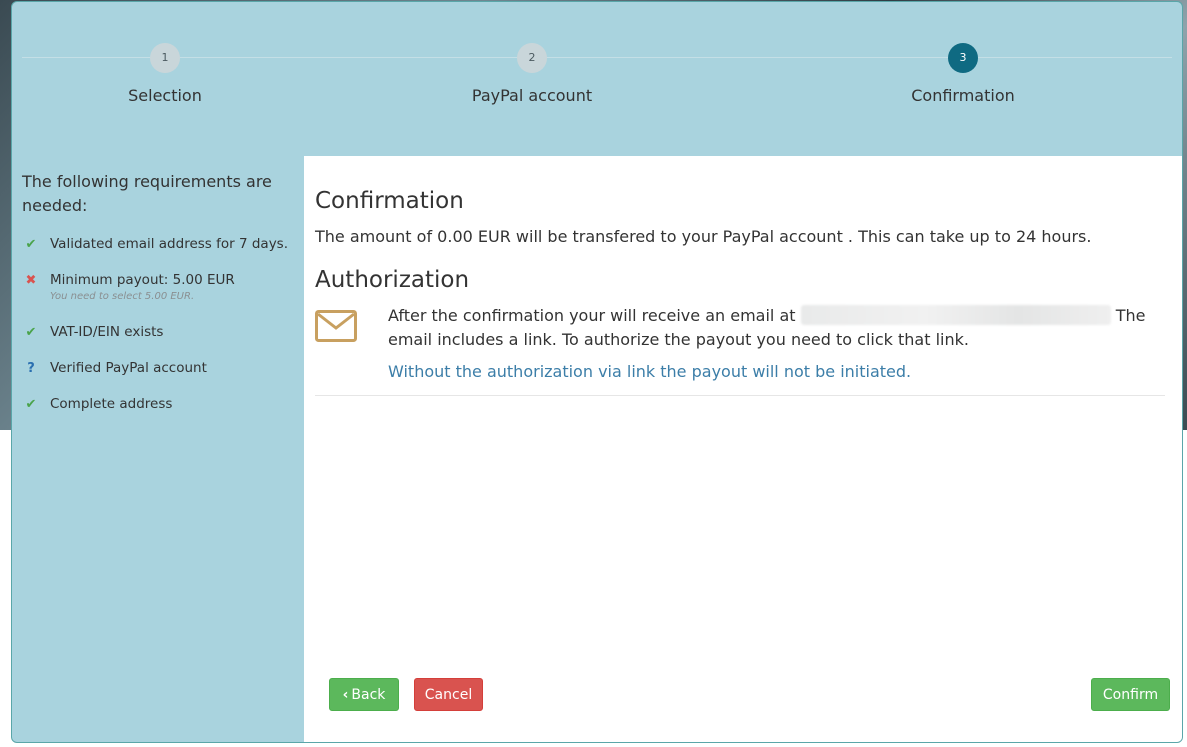 The image size is (1187, 747). What do you see at coordinates (963, 95) in the screenshot?
I see `step-label: Confirmation` at bounding box center [963, 95].